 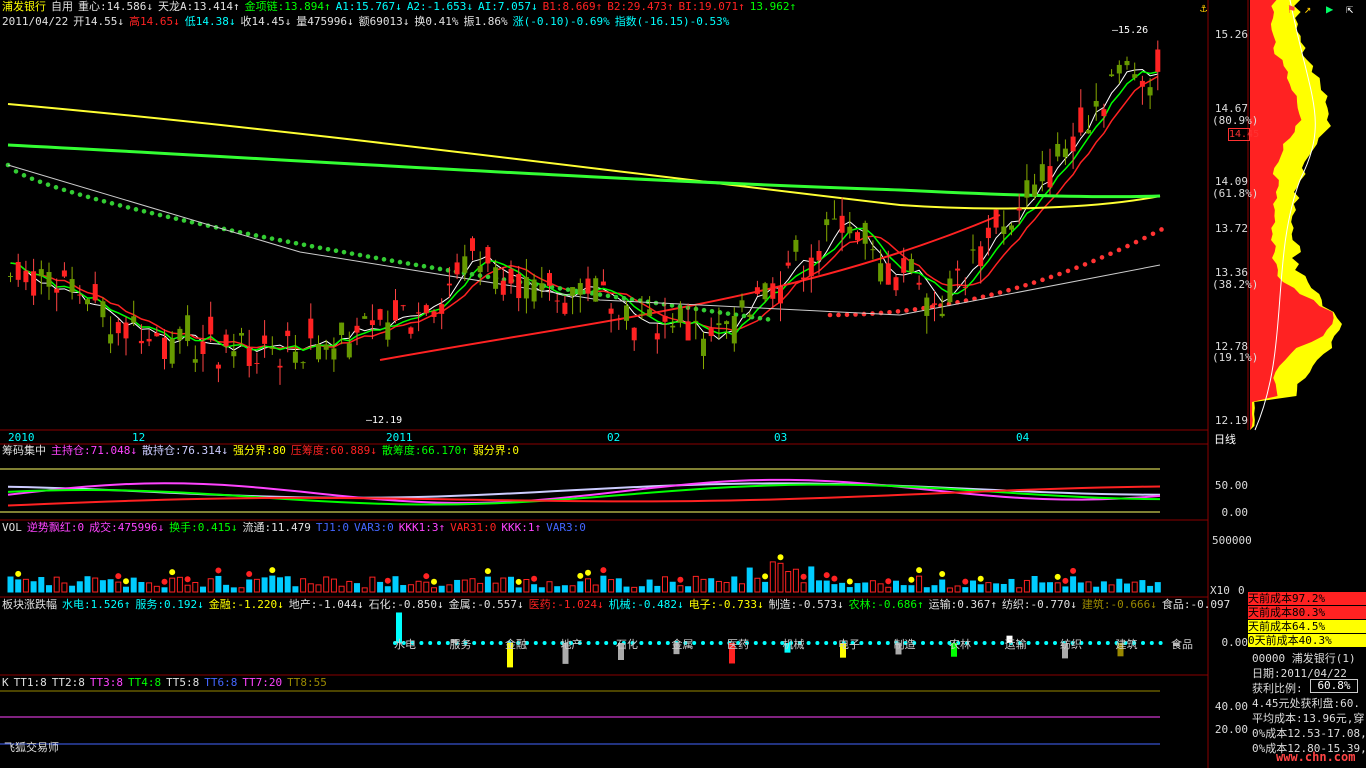 What do you see at coordinates (399, 437) in the screenshot?
I see `date-label-2: 2011` at bounding box center [399, 437].